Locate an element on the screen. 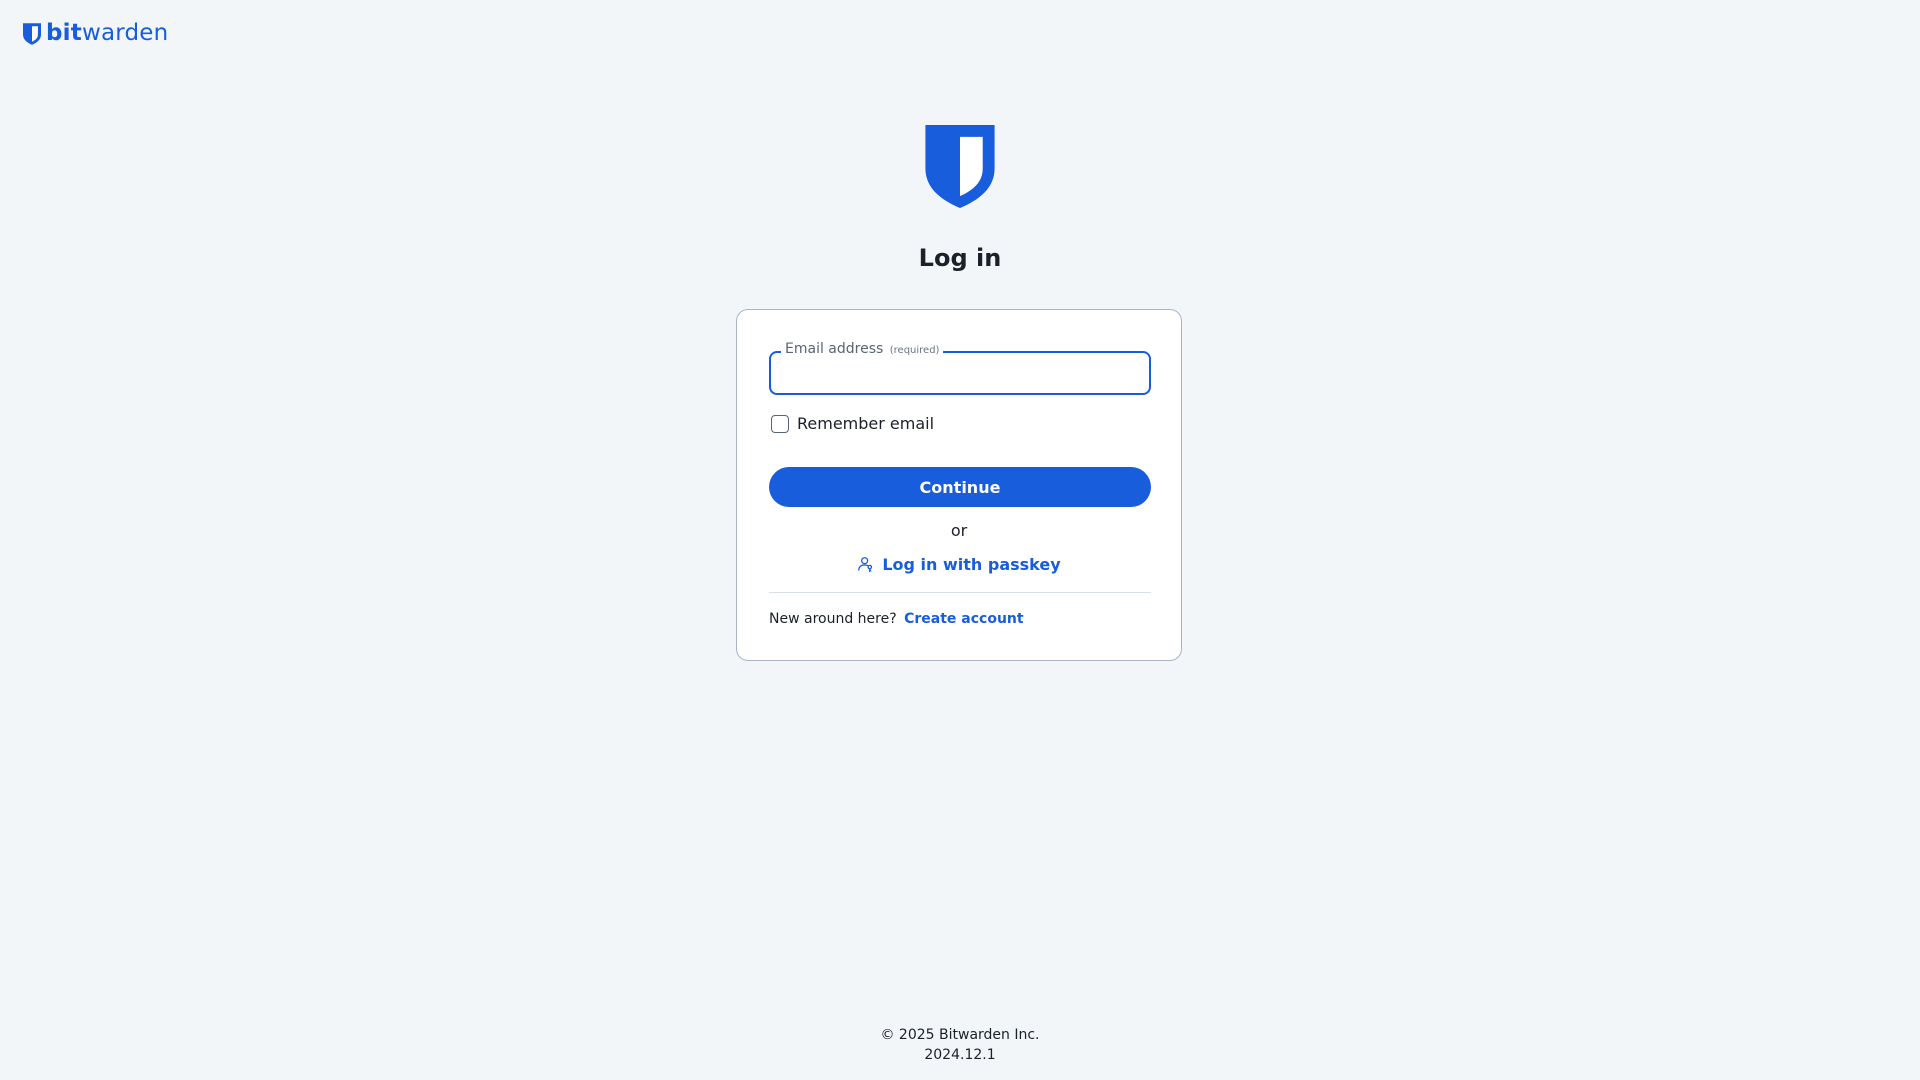  remember-email-checkbox is located at coordinates (780, 423).